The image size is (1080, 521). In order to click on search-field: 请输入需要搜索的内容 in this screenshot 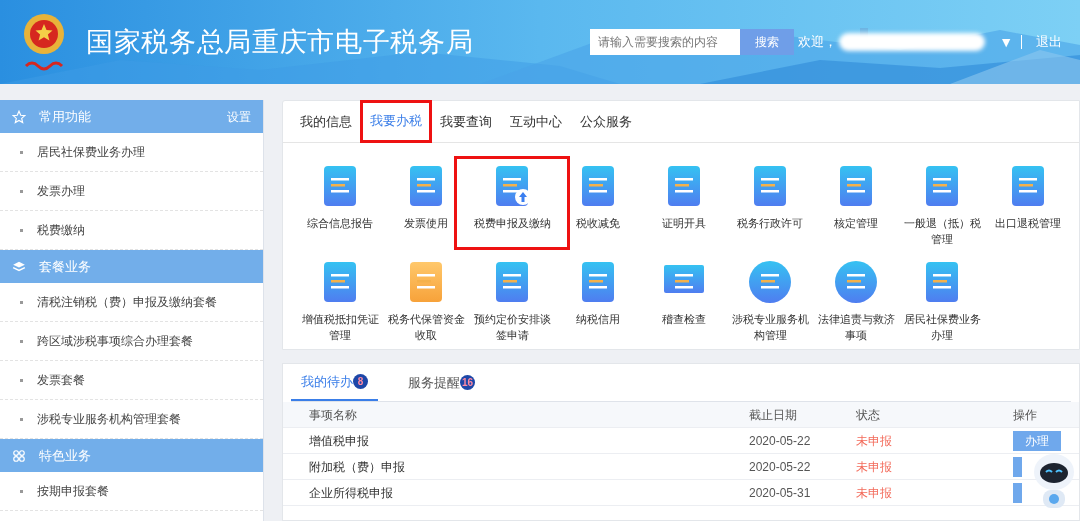, I will do `click(665, 42)`.